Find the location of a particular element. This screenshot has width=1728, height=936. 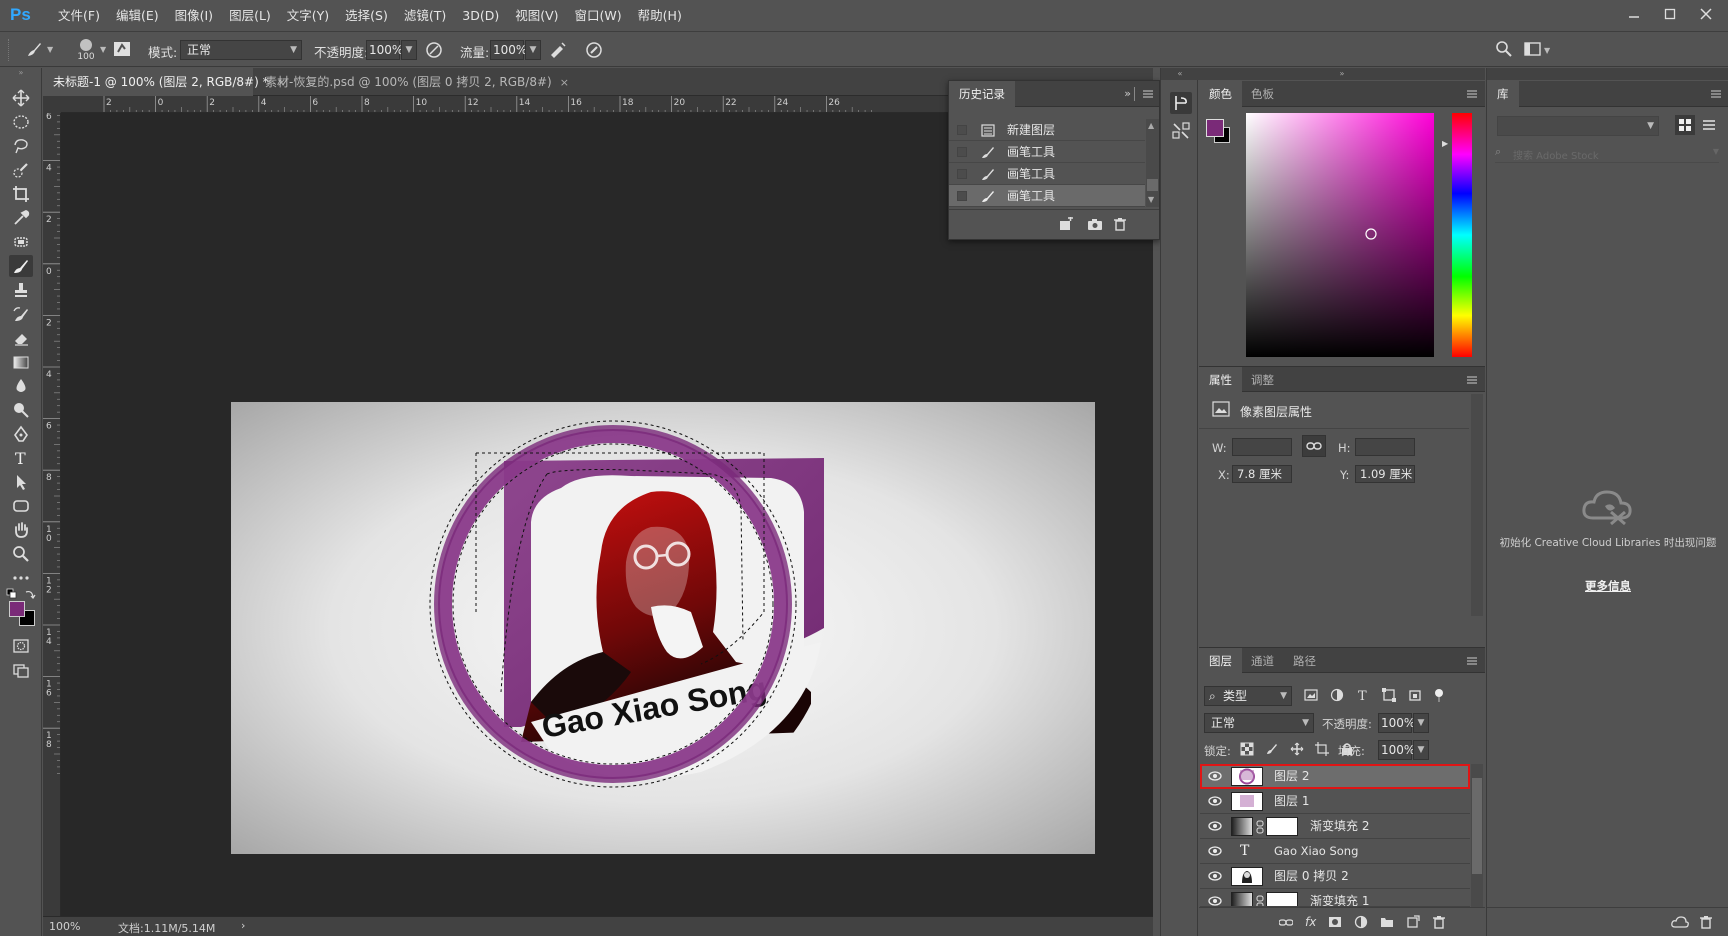

layer-row: T Gao Xiao Song is located at coordinates (1335, 851).